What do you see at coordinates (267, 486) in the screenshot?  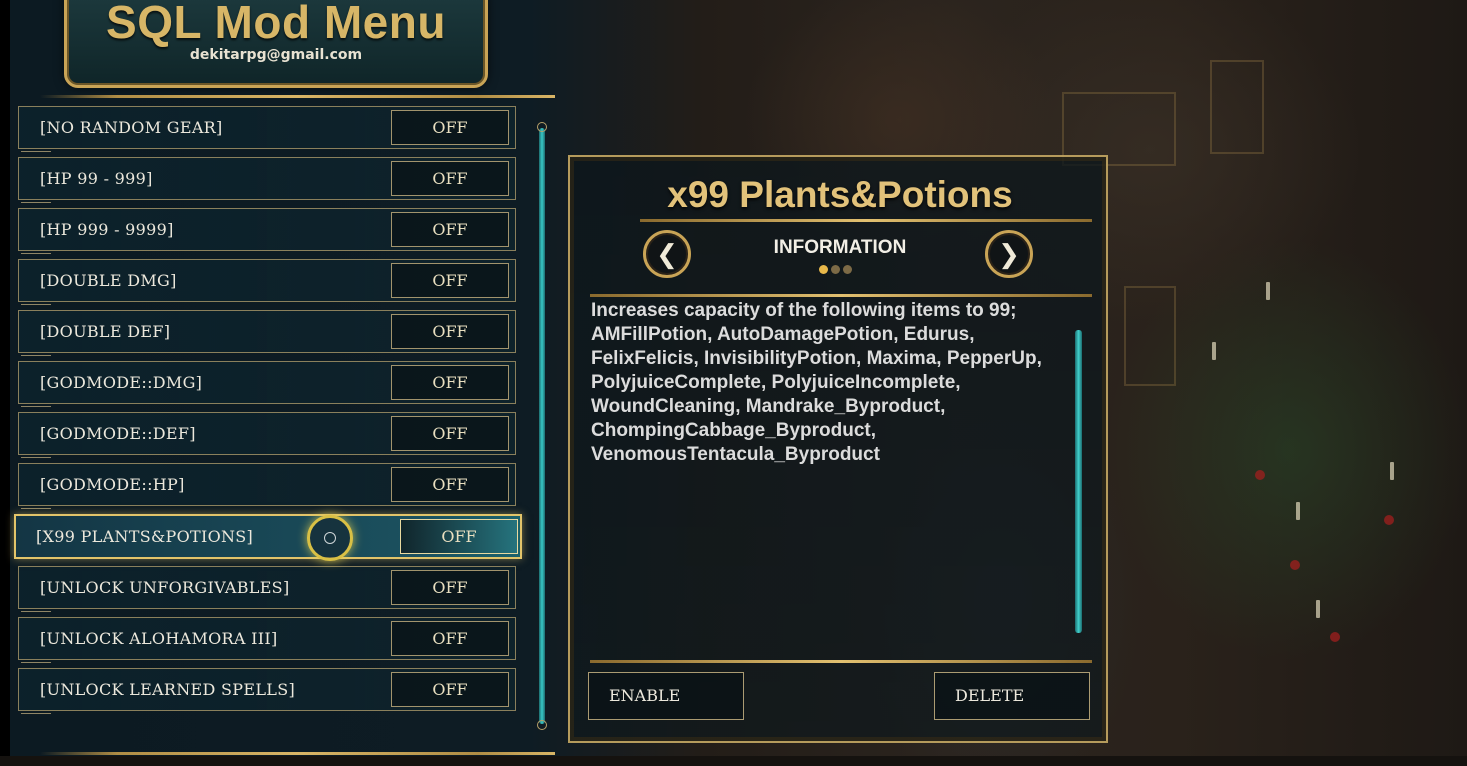 I see `mod-row: [GODMODE::HP] OFF` at bounding box center [267, 486].